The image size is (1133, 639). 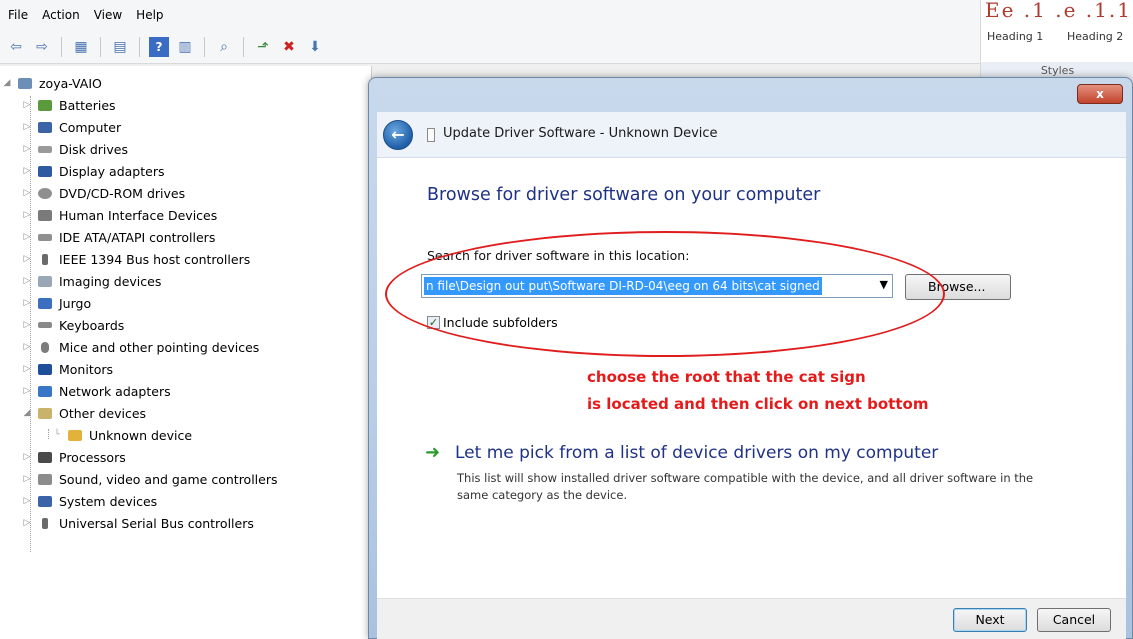 What do you see at coordinates (108, 15) in the screenshot?
I see `menu-view: View` at bounding box center [108, 15].